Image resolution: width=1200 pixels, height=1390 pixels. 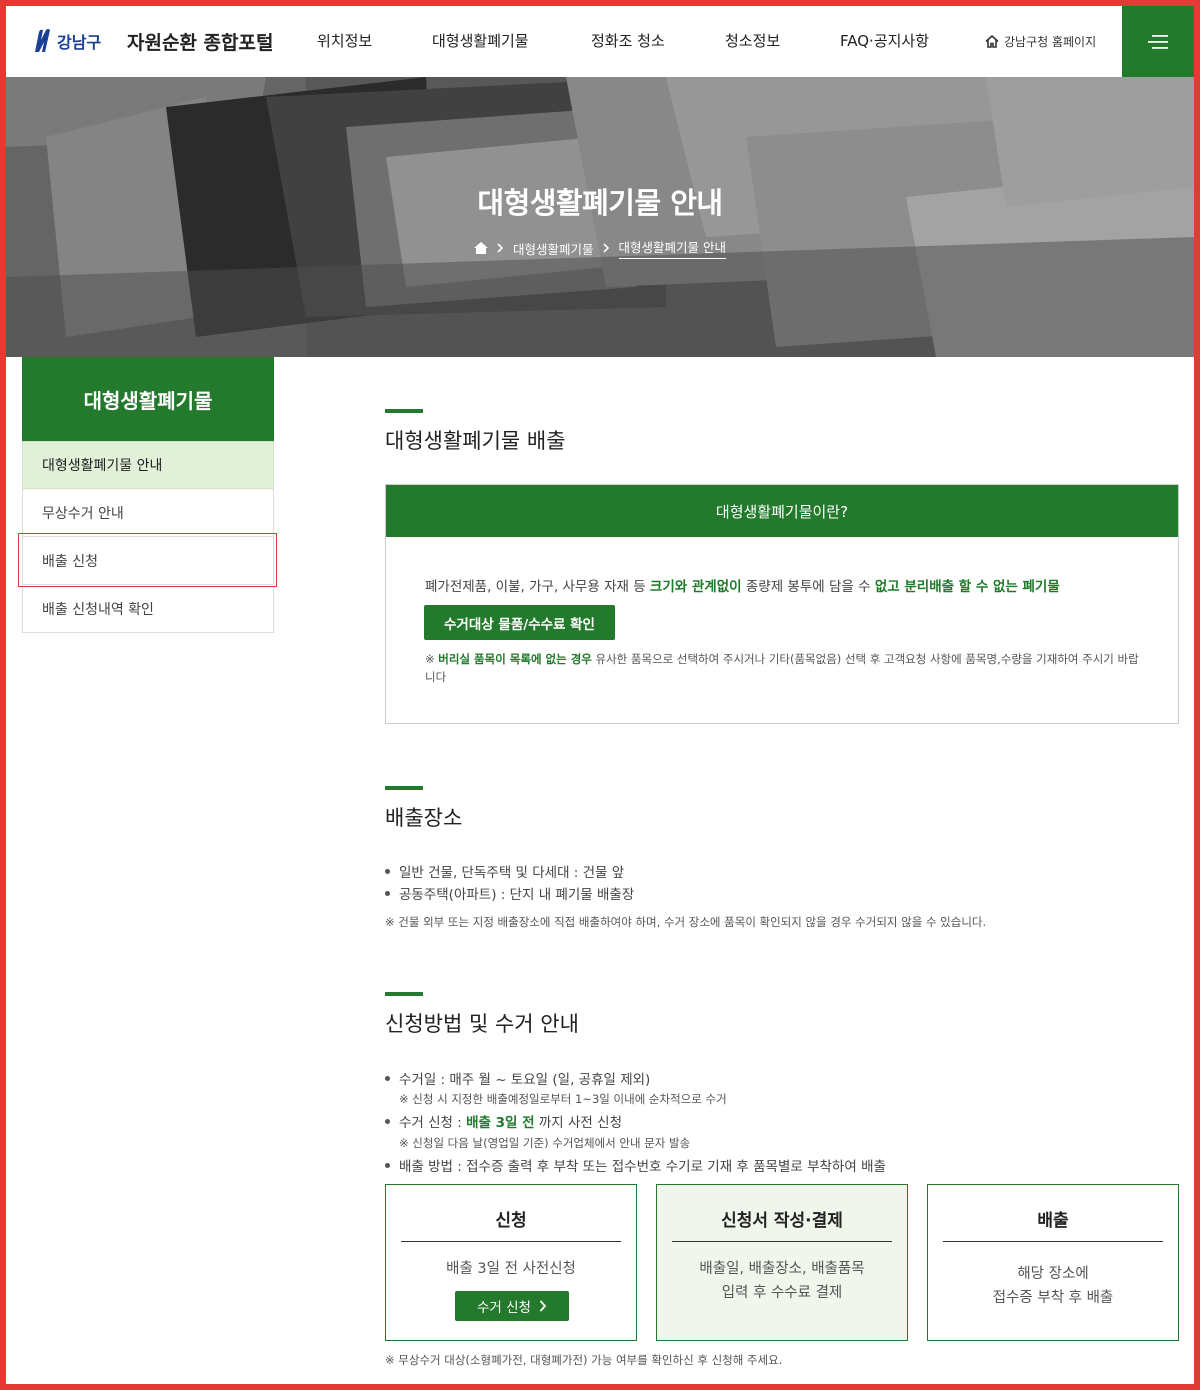 I want to click on page-title: 대형생활폐기물 안내, so click(x=600, y=203).